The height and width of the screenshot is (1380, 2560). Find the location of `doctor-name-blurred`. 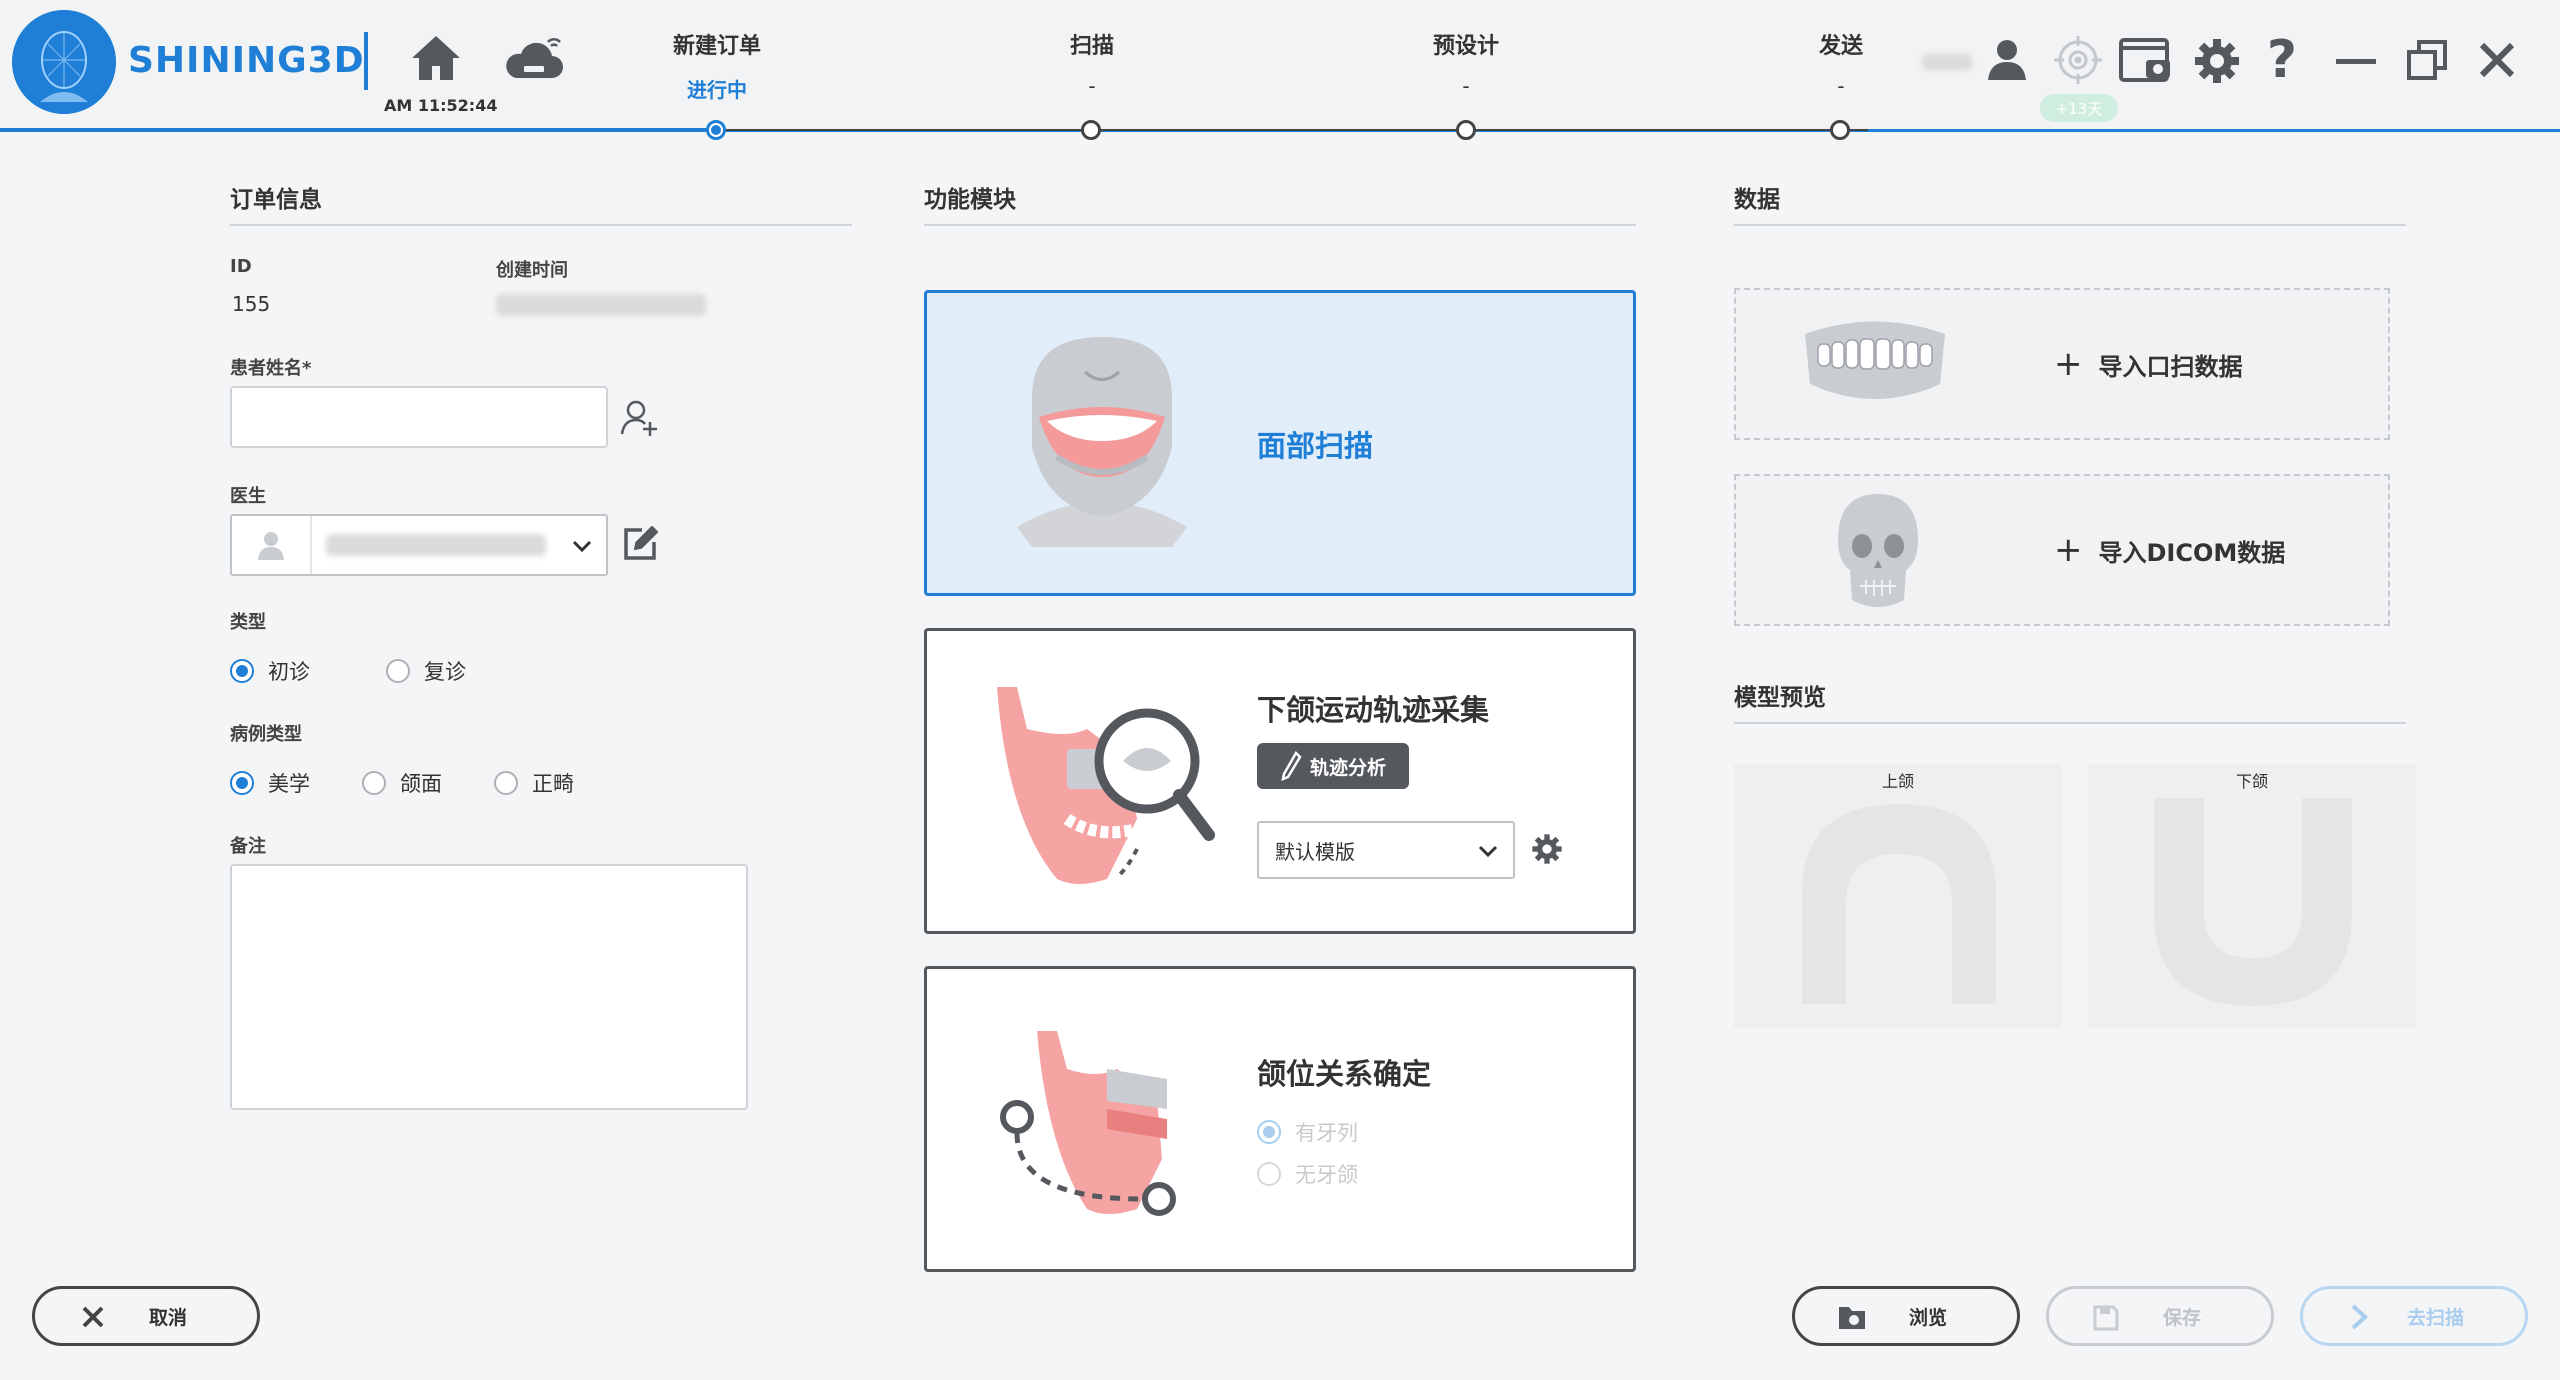

doctor-name-blurred is located at coordinates (436, 545).